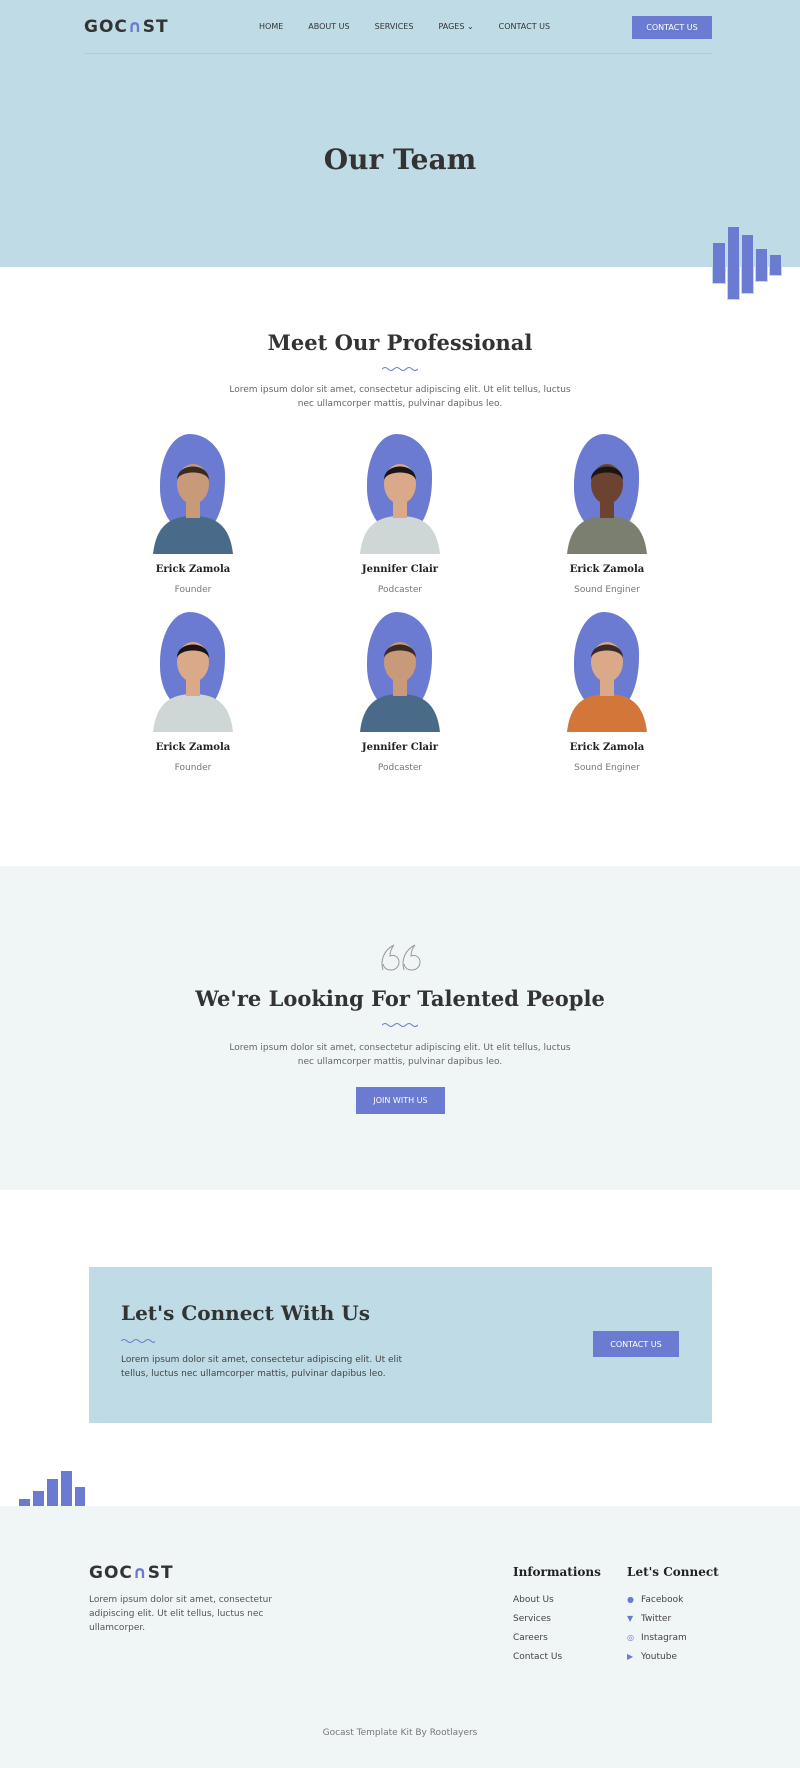  What do you see at coordinates (524, 26) in the screenshot?
I see `menu-contact: CONTACT US` at bounding box center [524, 26].